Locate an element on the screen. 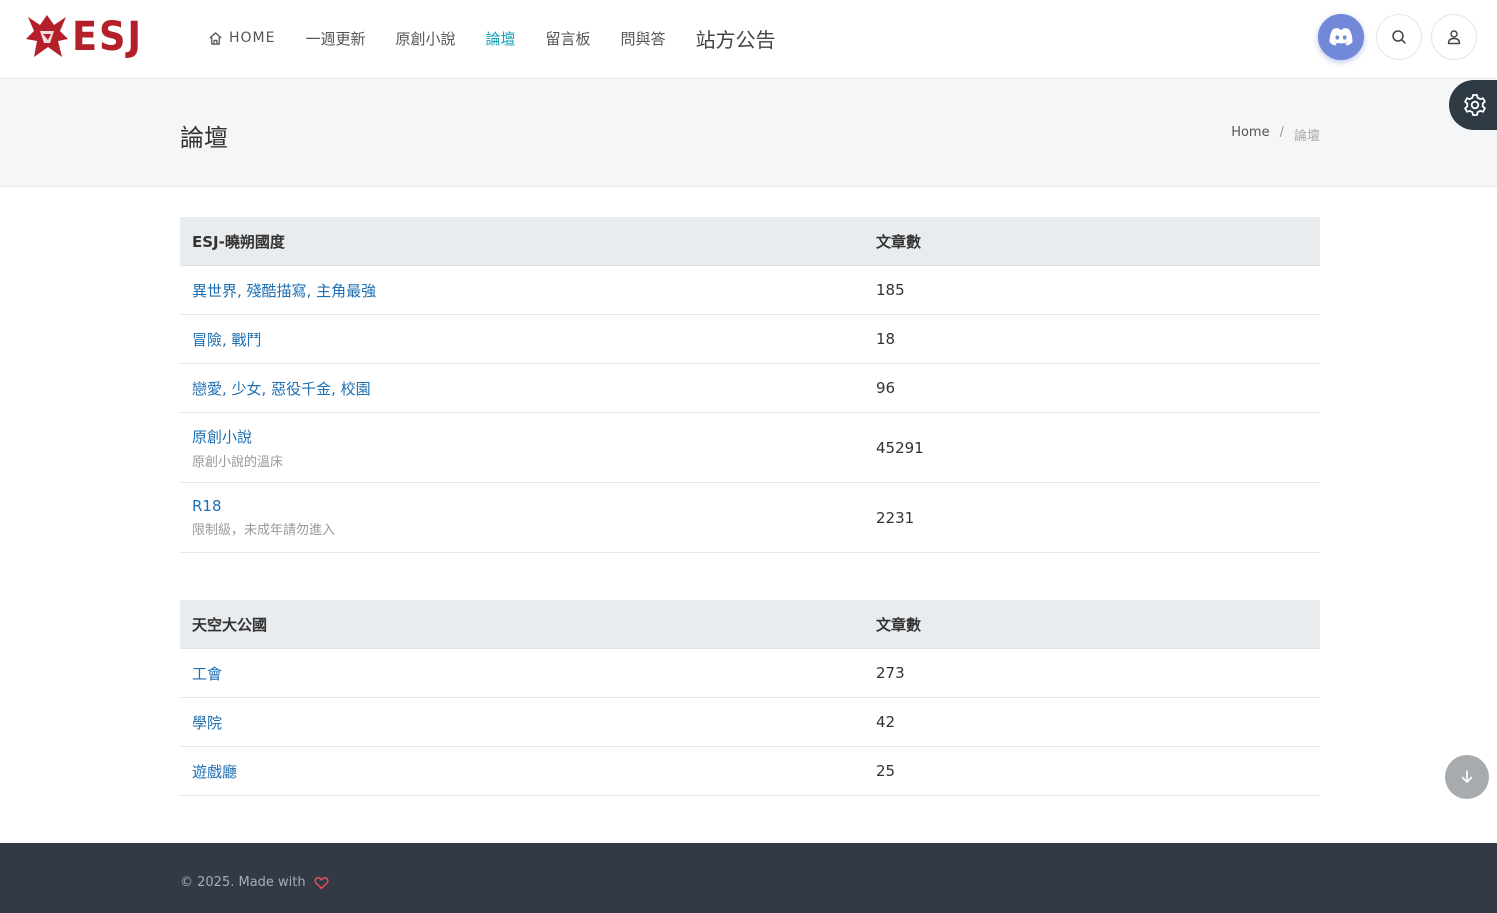 The width and height of the screenshot is (1497, 913). table-row: 工會 273 is located at coordinates (750, 673).